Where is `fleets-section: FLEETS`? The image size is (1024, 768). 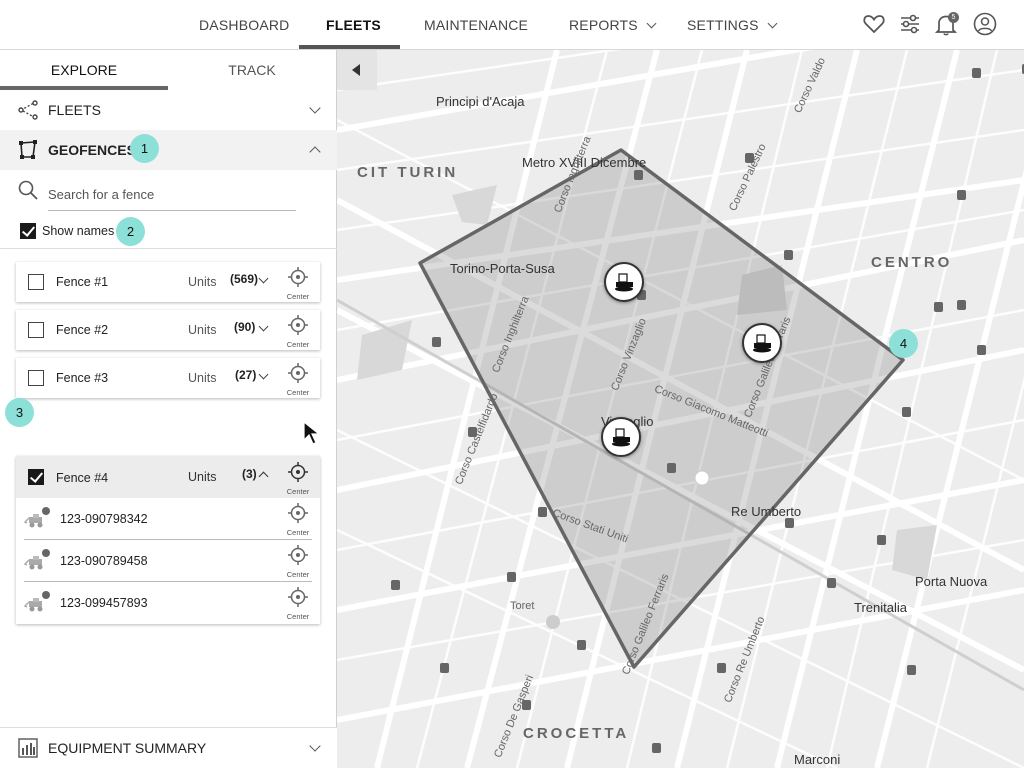 fleets-section: FLEETS is located at coordinates (168, 110).